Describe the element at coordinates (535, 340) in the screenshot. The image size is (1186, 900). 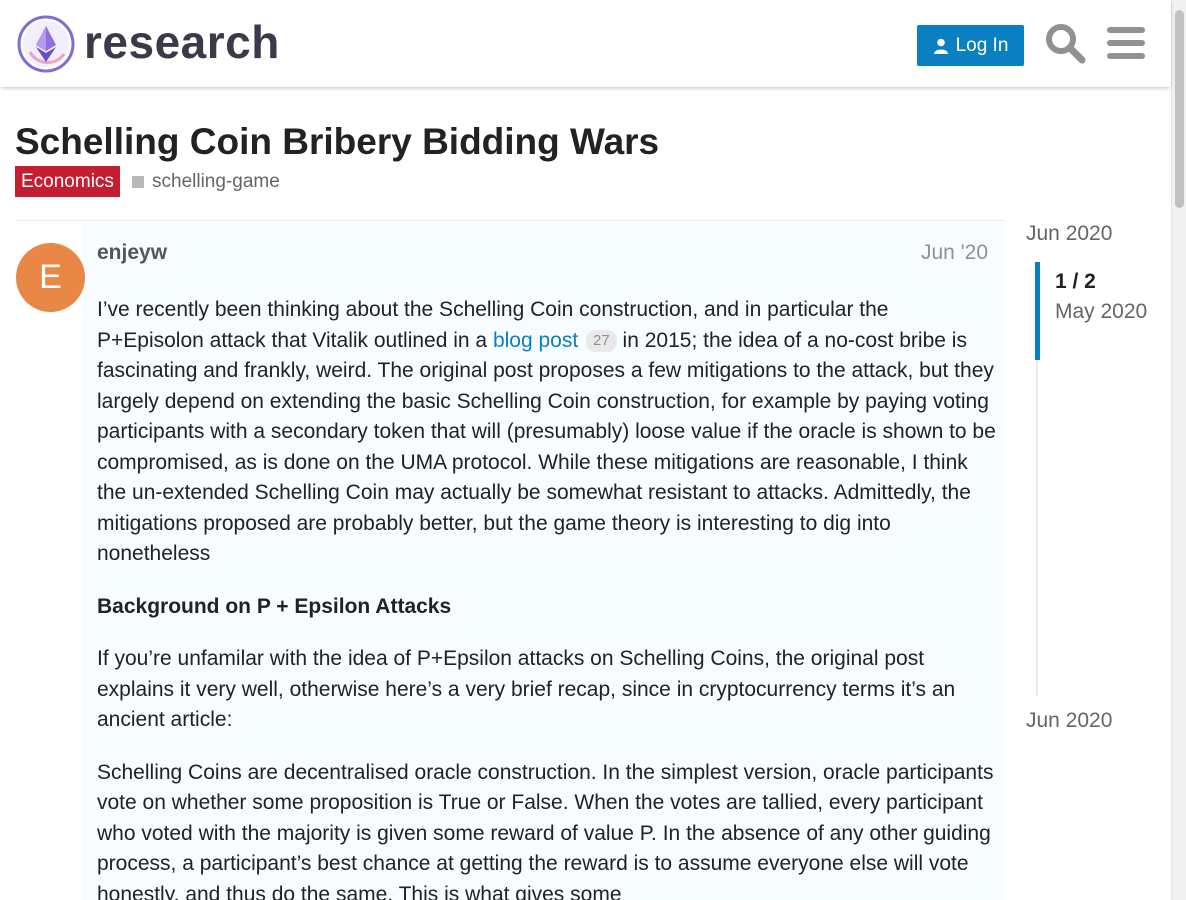
I see `blog-post-link: blog post` at that location.